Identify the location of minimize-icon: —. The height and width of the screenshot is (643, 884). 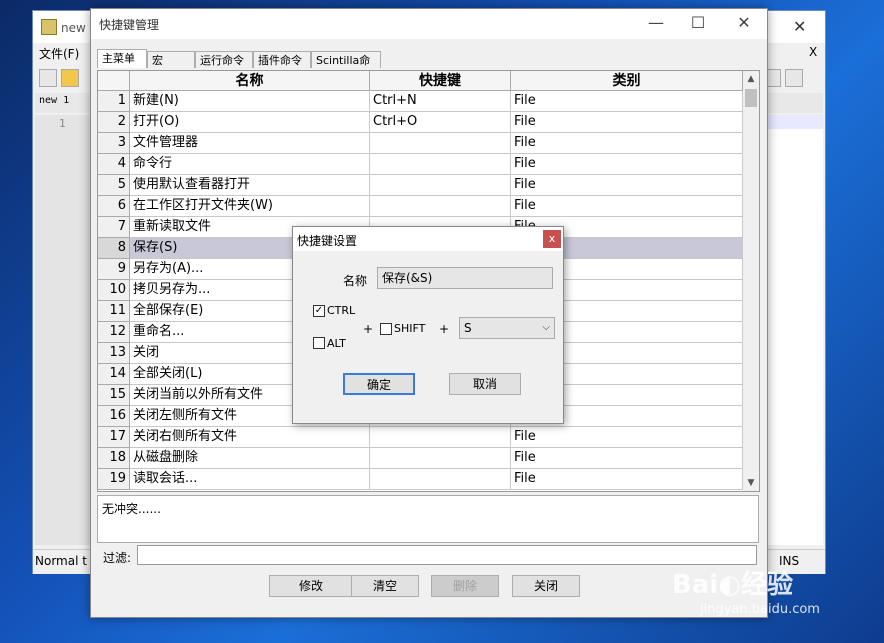
(656, 22).